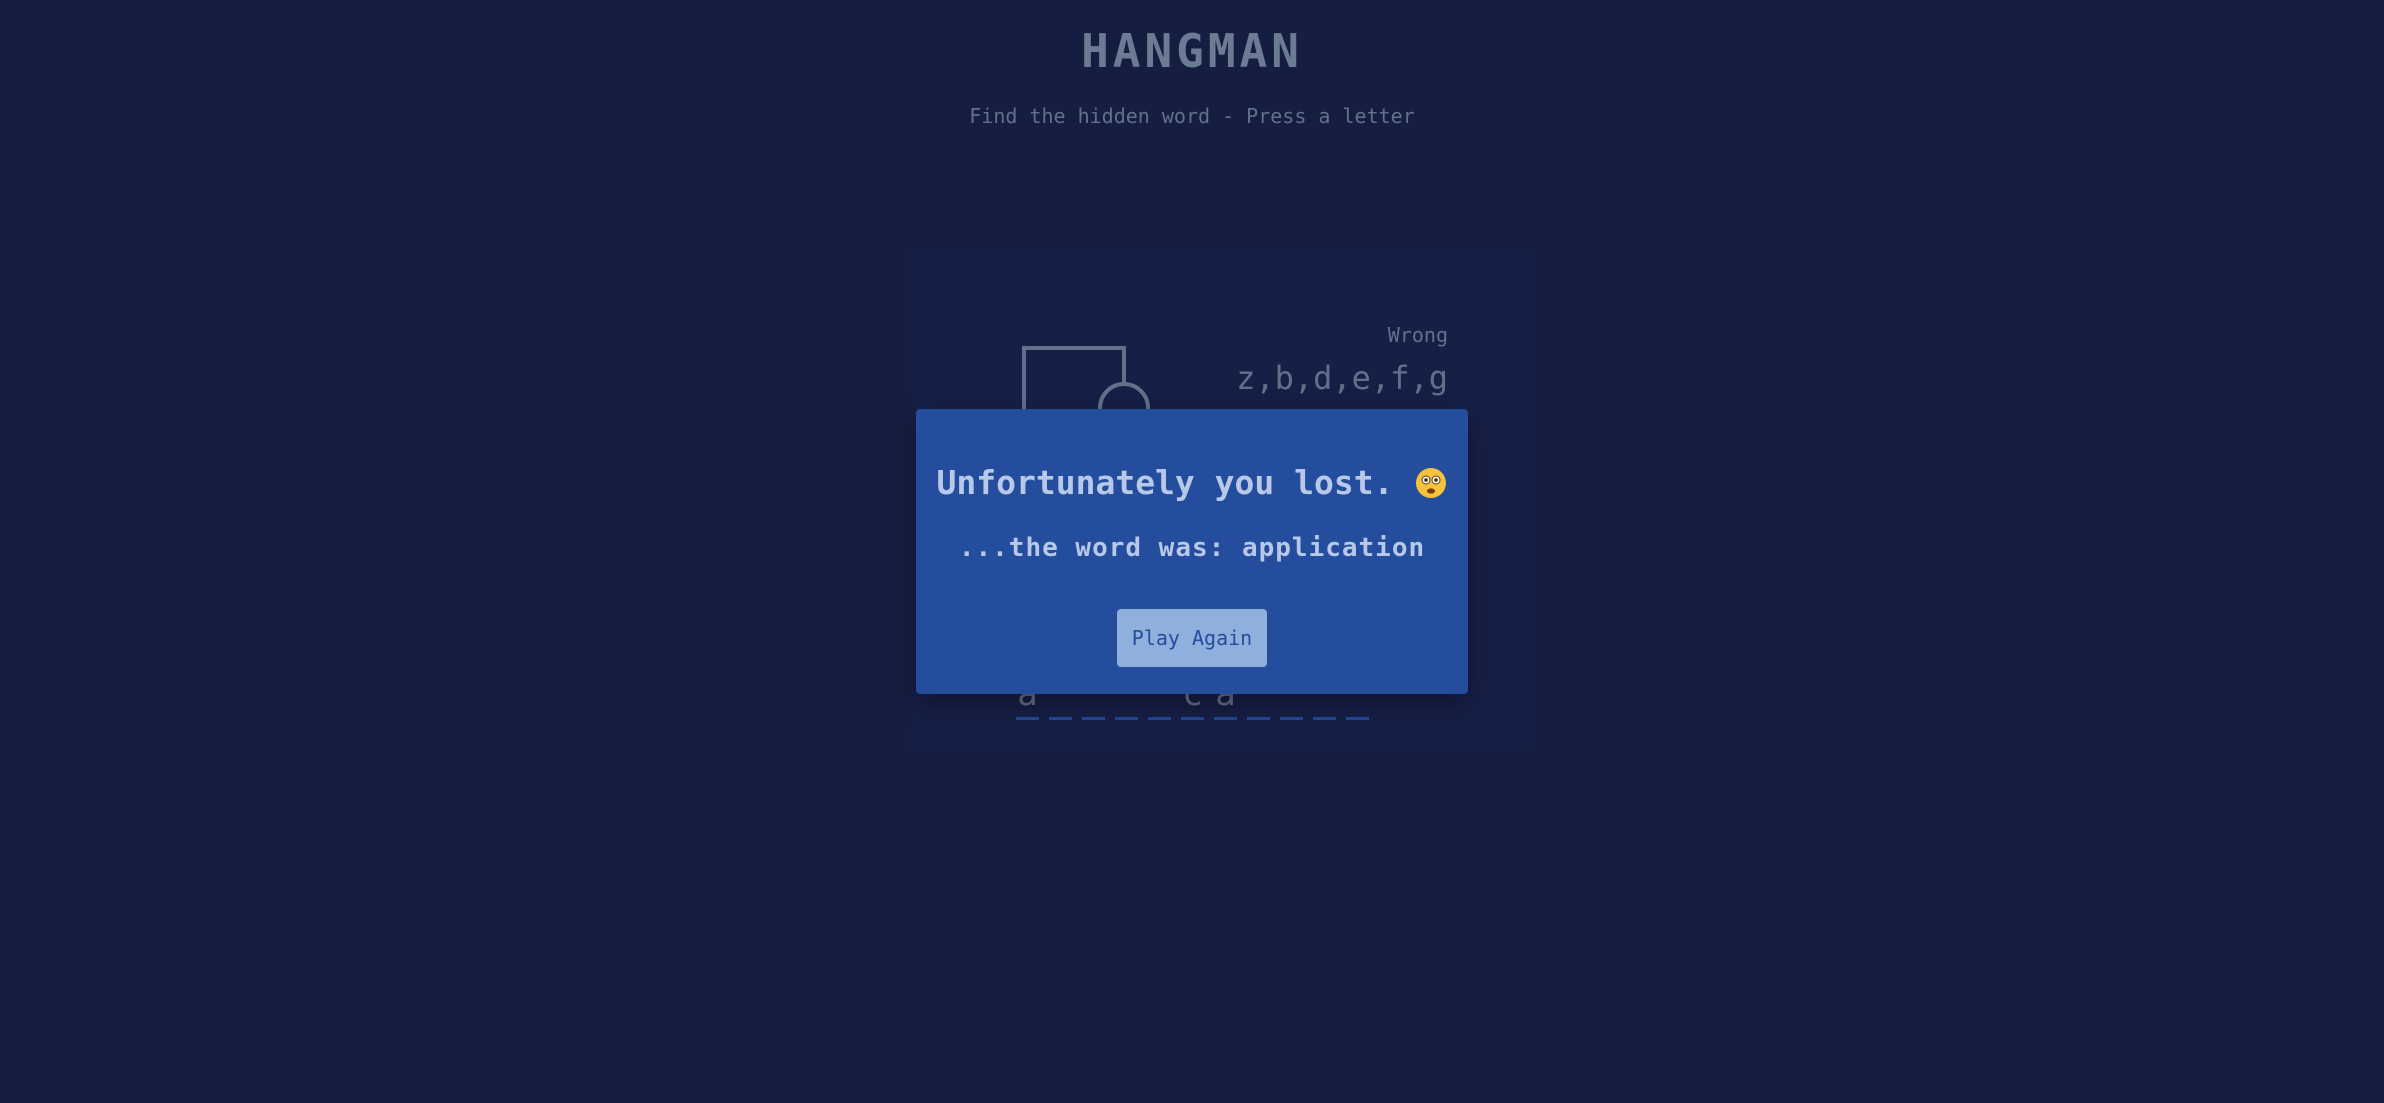 The width and height of the screenshot is (2384, 1103). I want to click on play-again-button: Play Again, so click(1192, 638).